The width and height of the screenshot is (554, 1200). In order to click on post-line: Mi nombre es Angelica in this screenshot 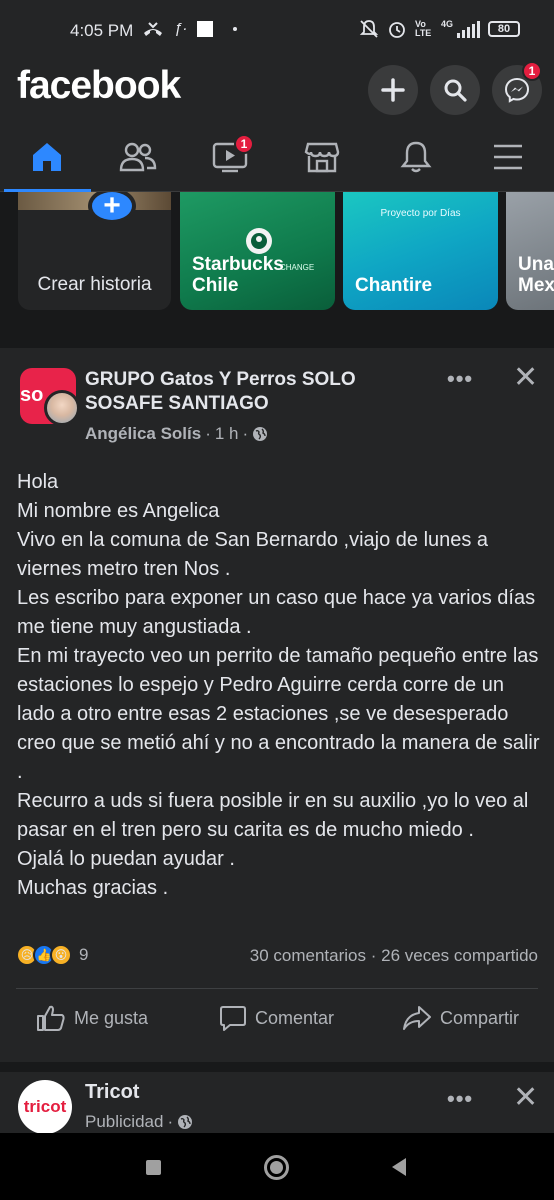, I will do `click(118, 511)`.